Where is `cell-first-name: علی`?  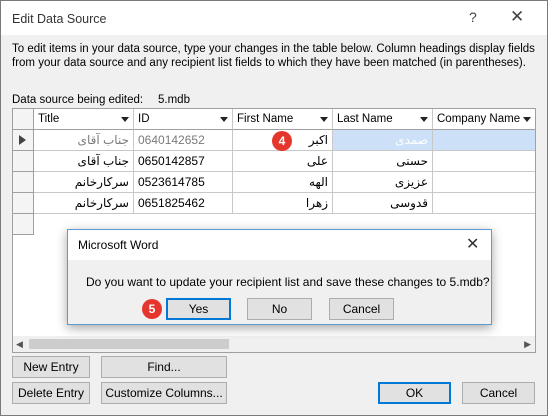
cell-first-name: علی is located at coordinates (283, 161).